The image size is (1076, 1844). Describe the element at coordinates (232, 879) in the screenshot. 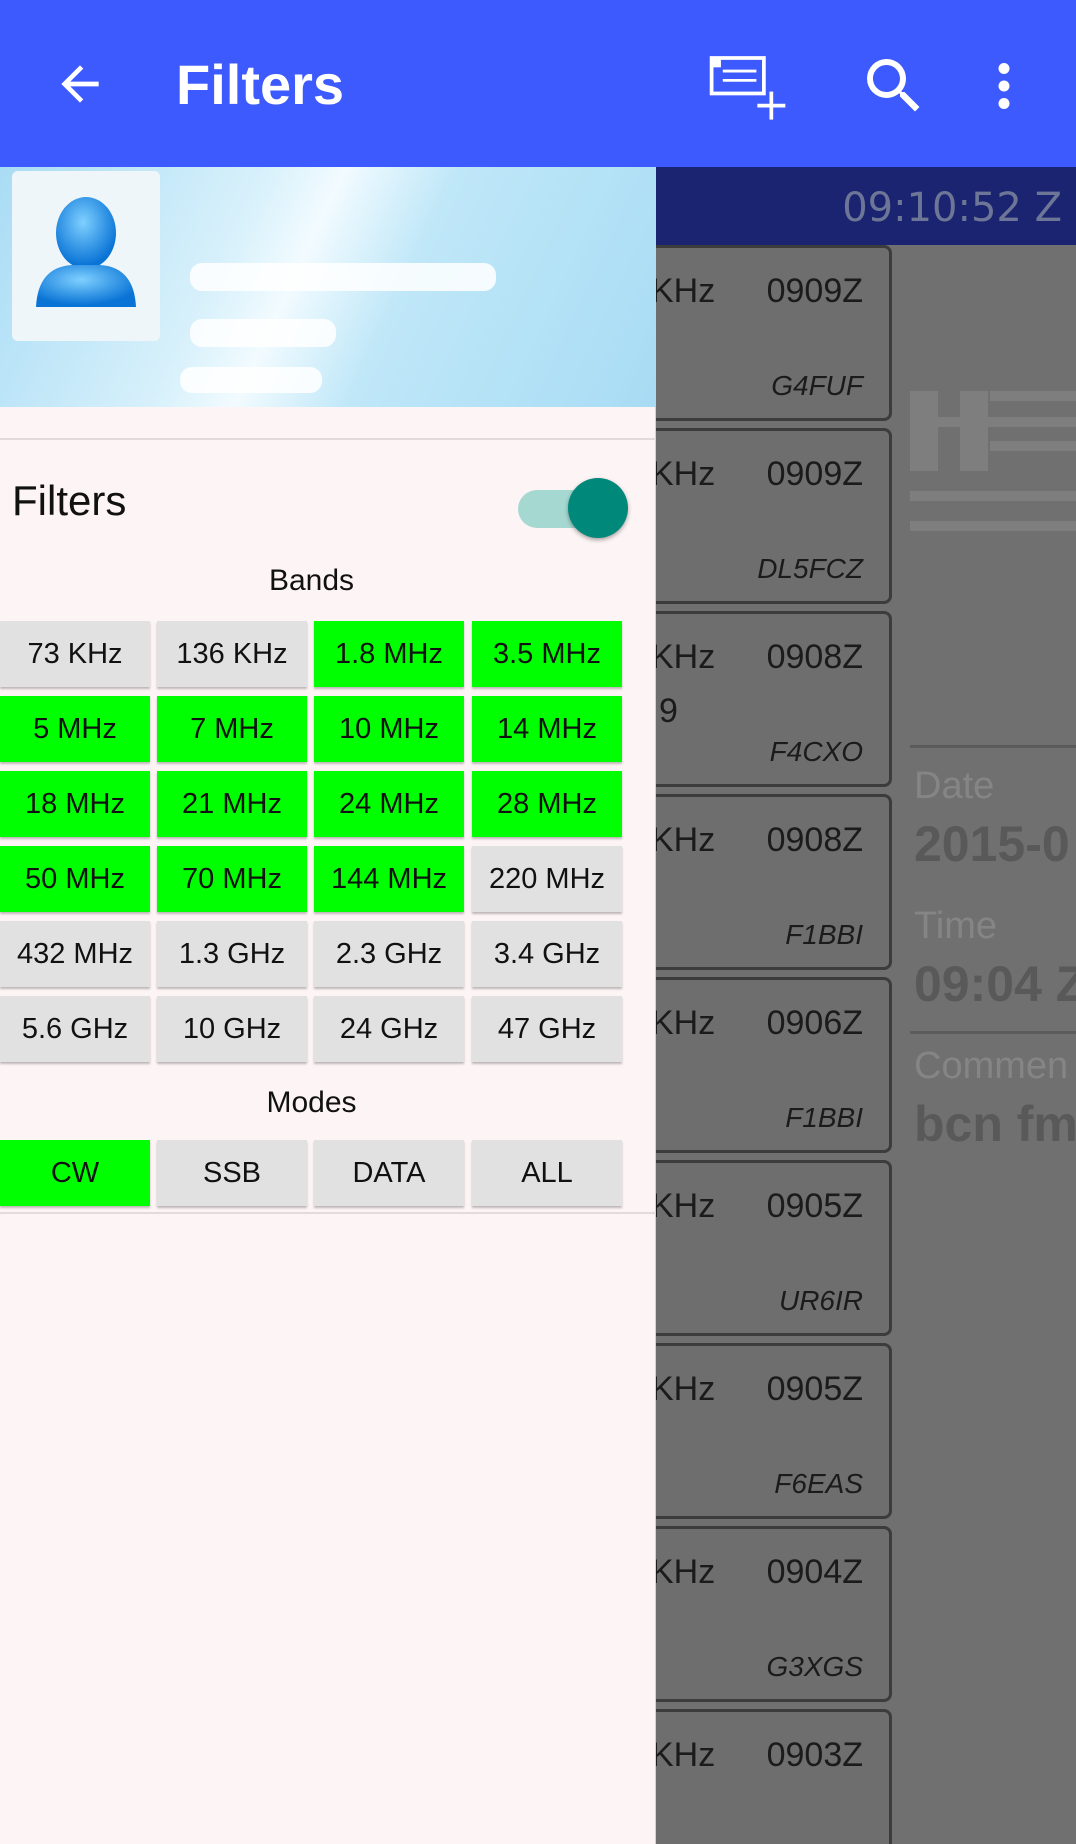

I see `band-button: 70 MHz` at that location.